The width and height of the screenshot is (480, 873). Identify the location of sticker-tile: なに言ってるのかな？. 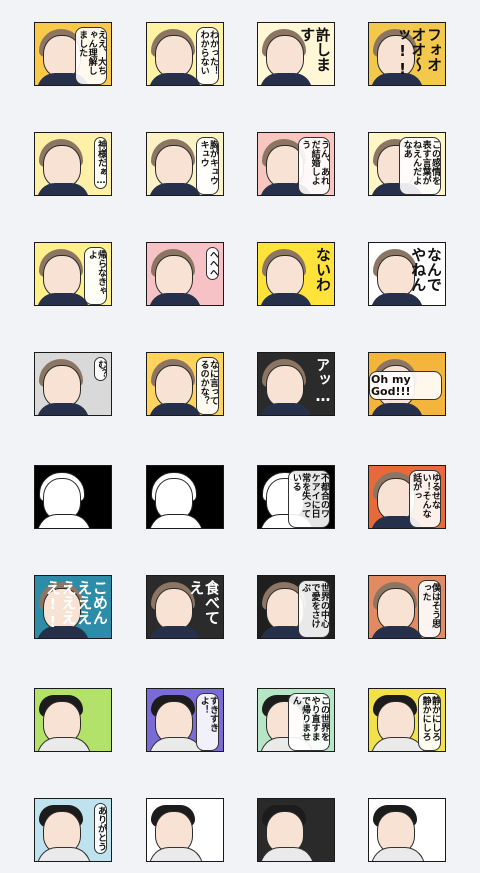
(185, 384).